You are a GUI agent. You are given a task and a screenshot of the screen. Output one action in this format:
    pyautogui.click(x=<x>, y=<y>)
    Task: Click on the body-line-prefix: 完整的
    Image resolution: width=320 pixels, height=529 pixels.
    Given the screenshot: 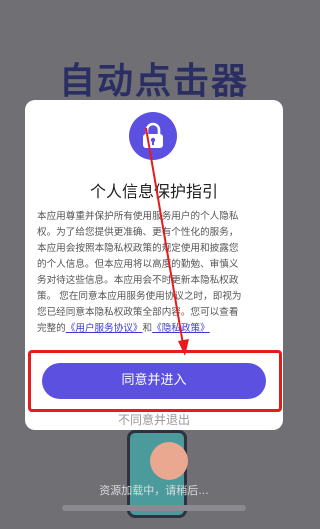 What is the action you would take?
    pyautogui.click(x=51, y=328)
    